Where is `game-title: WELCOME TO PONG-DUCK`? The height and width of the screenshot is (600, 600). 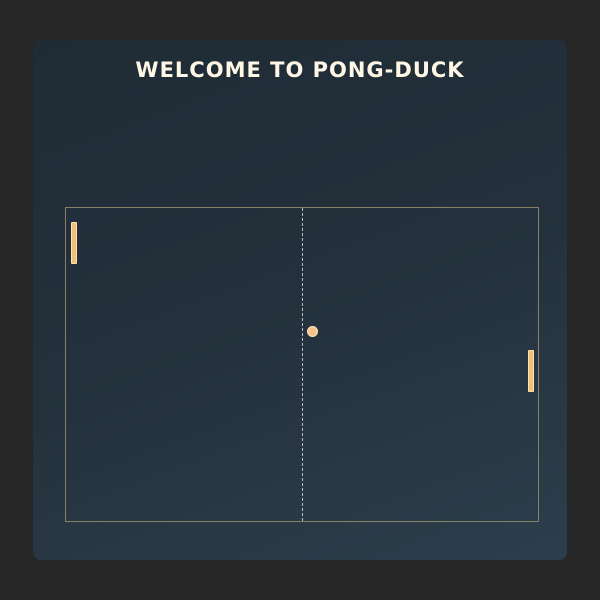
game-title: WELCOME TO PONG-DUCK is located at coordinates (300, 70).